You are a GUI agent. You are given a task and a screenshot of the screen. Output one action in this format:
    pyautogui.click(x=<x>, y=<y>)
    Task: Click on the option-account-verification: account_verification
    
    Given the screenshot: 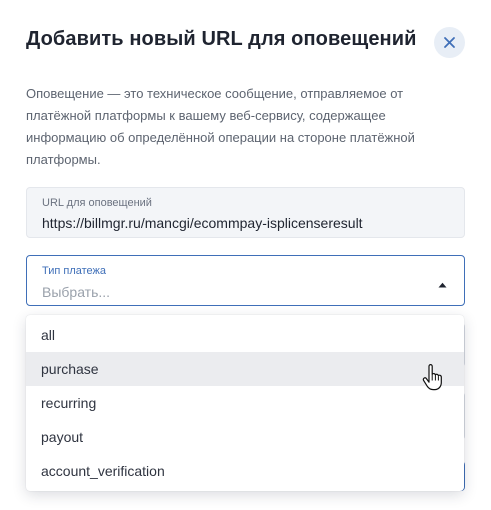 What is the action you would take?
    pyautogui.click(x=245, y=471)
    